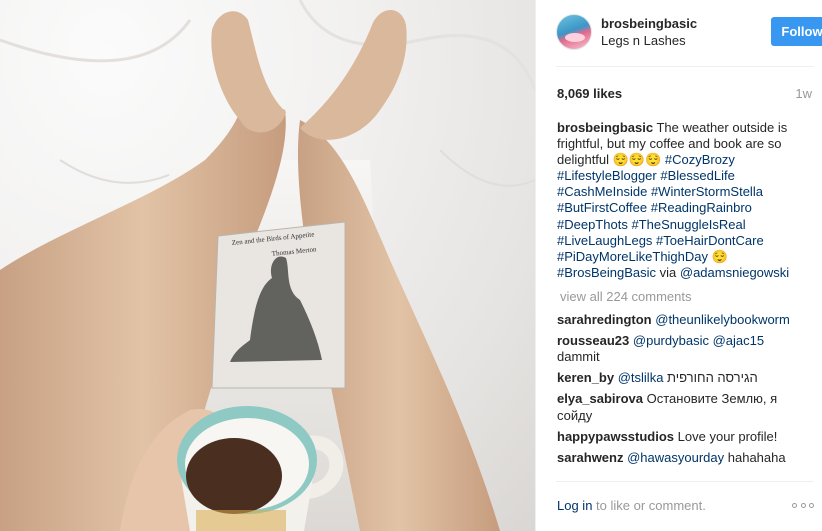 This screenshot has width=822, height=531. I want to click on hashtag-link: #PiDayMoreLikeThighDay, so click(632, 256).